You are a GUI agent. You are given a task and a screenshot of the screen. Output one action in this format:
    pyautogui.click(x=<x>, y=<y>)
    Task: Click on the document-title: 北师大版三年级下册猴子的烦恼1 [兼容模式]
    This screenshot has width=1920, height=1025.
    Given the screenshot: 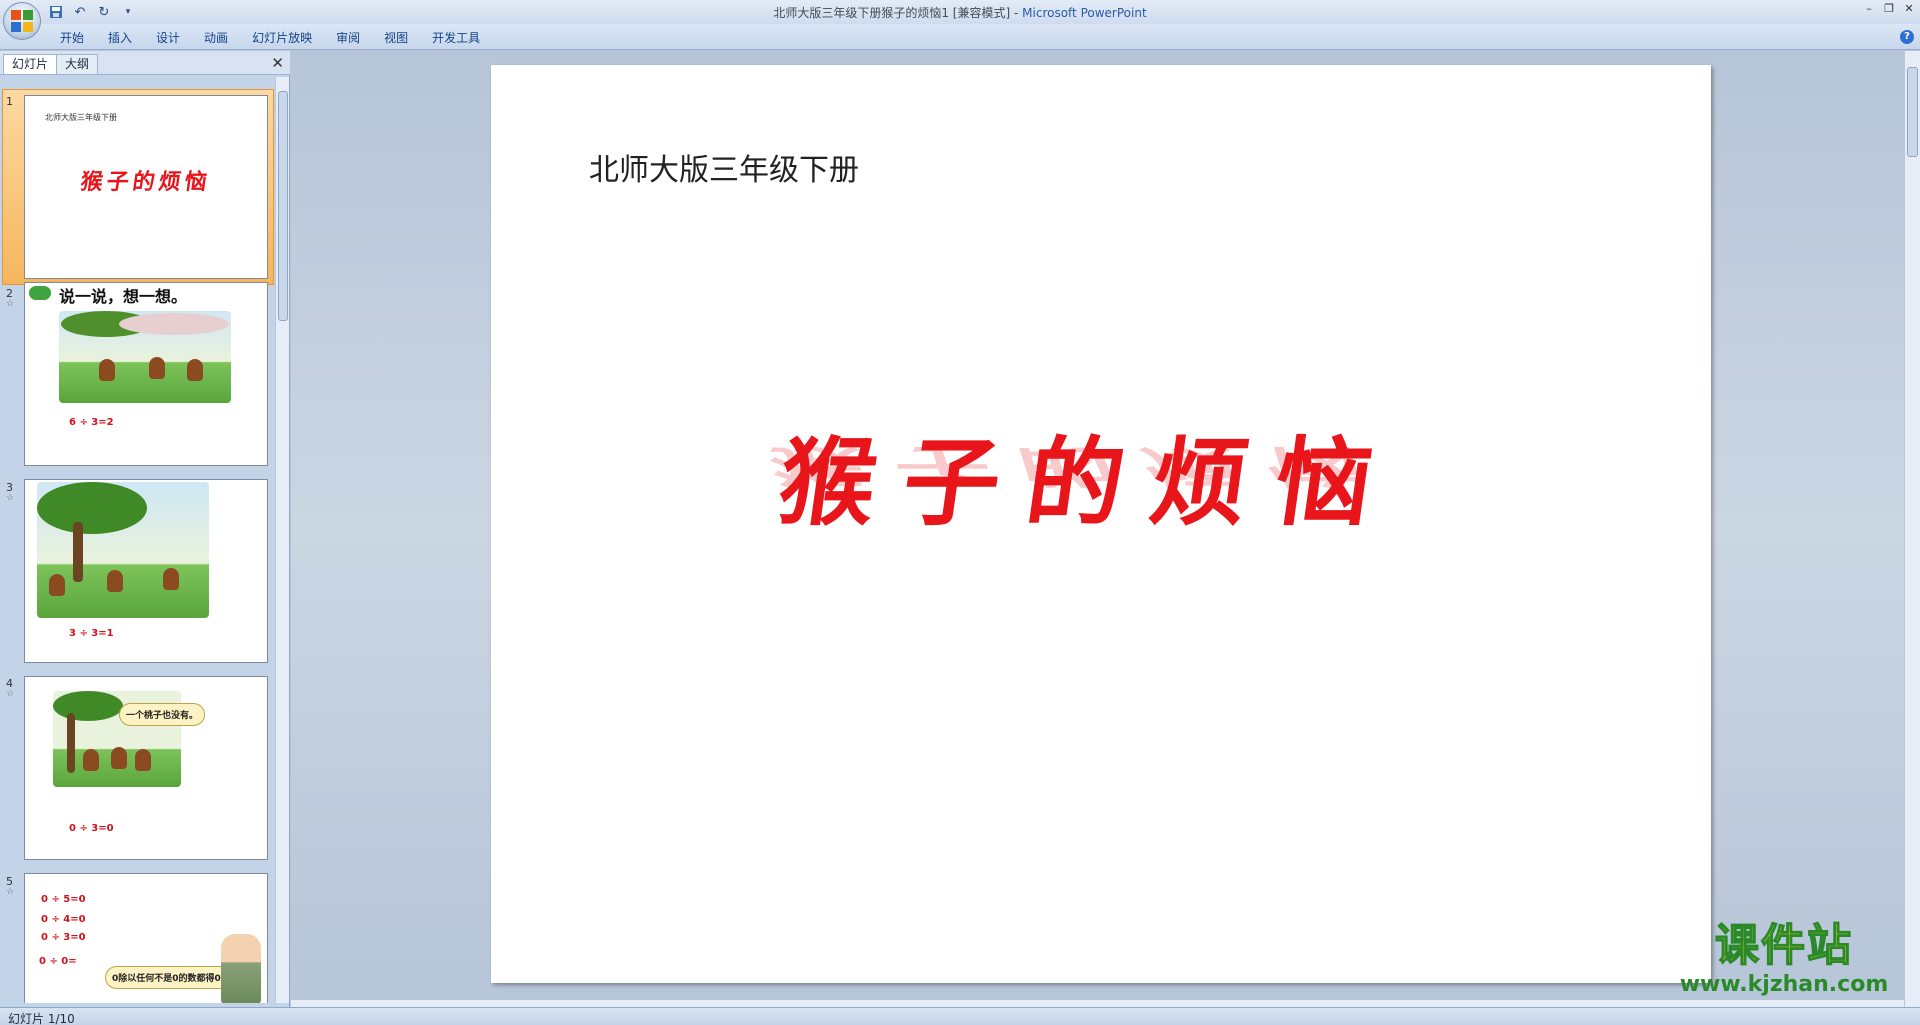 What is the action you would take?
    pyautogui.click(x=892, y=13)
    